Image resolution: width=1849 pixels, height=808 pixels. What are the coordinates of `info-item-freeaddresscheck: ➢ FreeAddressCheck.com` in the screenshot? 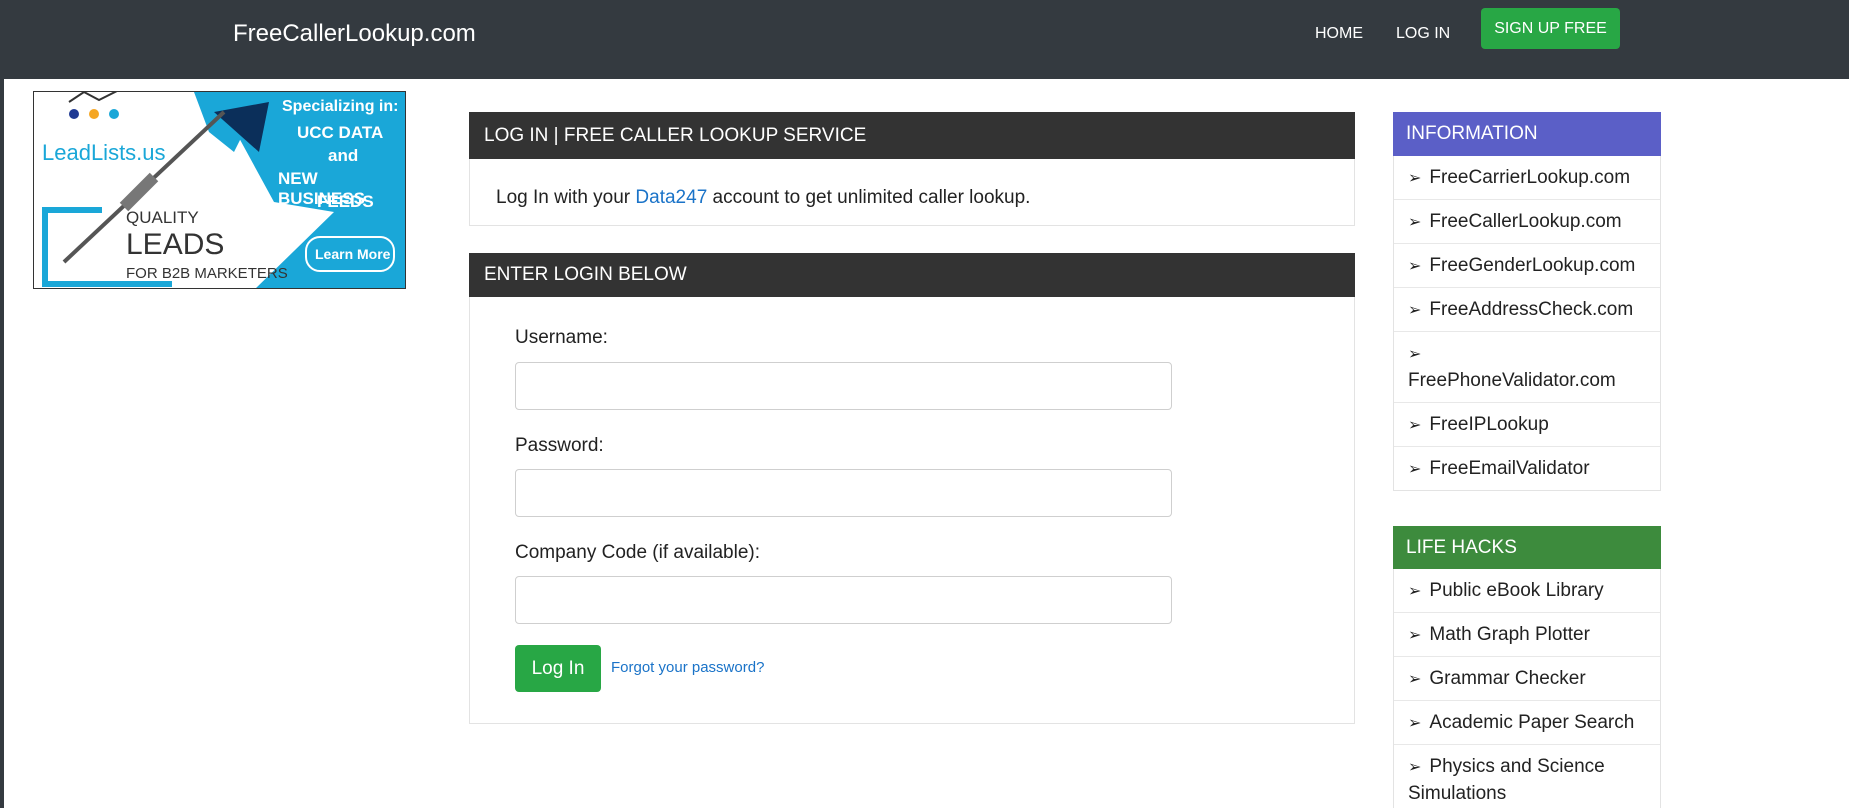 It's located at (1527, 310).